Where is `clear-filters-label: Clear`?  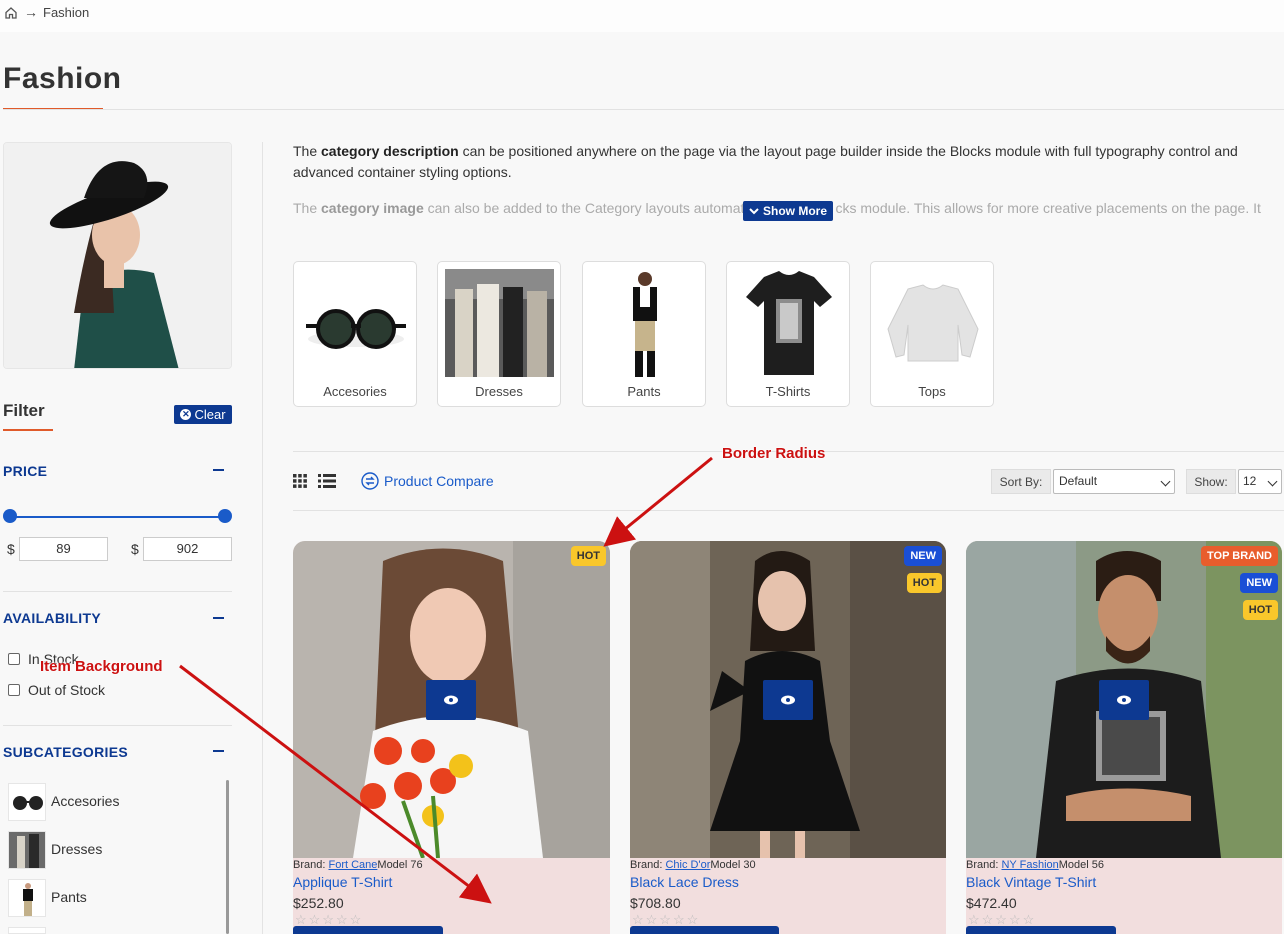
clear-filters-label: Clear is located at coordinates (210, 414).